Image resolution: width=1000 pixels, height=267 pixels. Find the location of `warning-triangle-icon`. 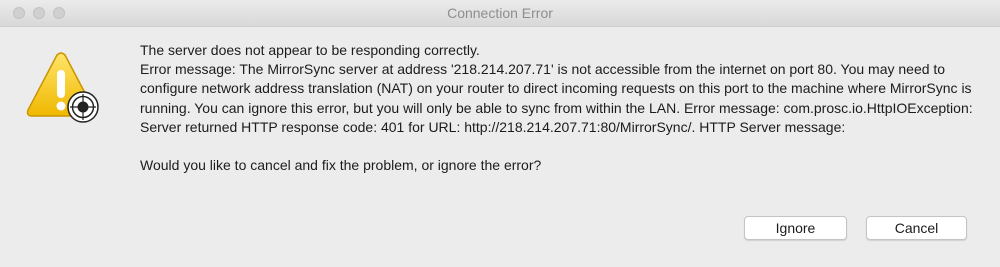

warning-triangle-icon is located at coordinates (65, 89).